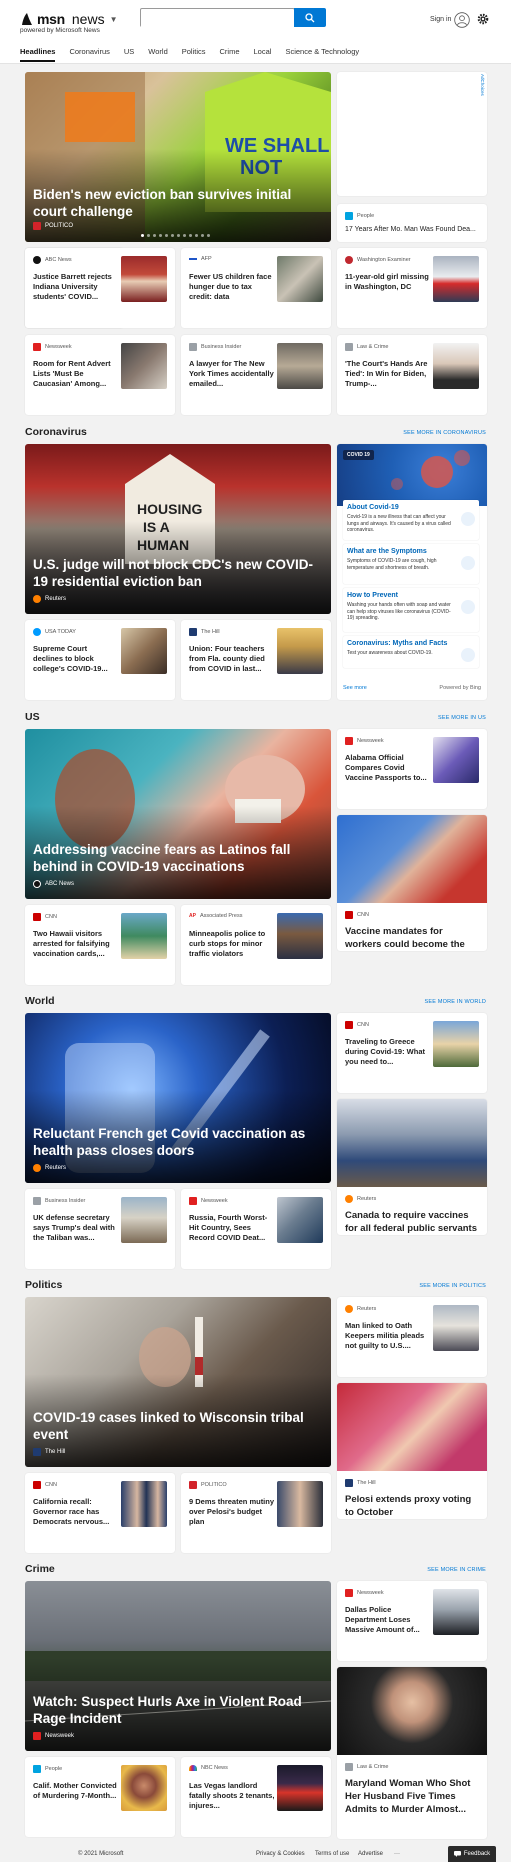  What do you see at coordinates (370, 1854) in the screenshot?
I see `advertise-link: Advertise` at bounding box center [370, 1854].